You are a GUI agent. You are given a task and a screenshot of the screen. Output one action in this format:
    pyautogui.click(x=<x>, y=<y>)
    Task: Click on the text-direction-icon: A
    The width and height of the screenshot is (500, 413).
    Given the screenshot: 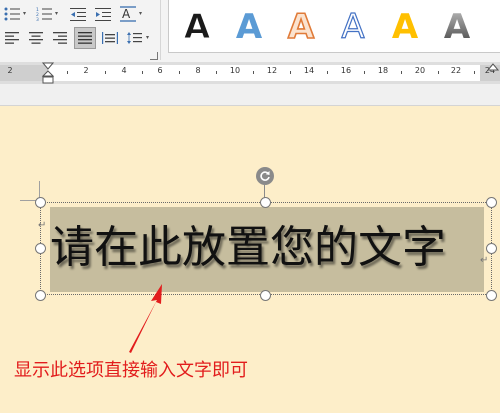 What is the action you would take?
    pyautogui.click(x=128, y=14)
    